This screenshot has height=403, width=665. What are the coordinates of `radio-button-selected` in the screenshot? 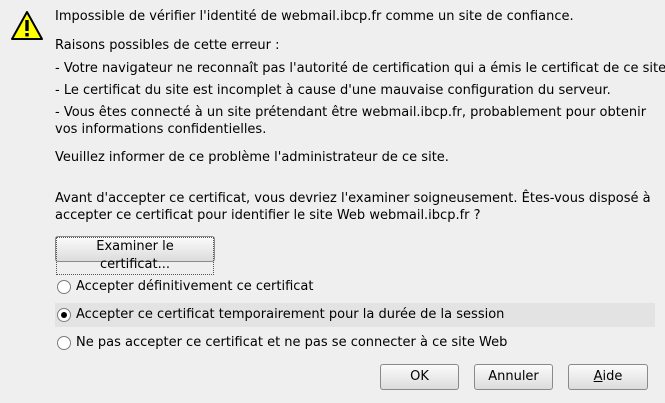 It's located at (64, 315).